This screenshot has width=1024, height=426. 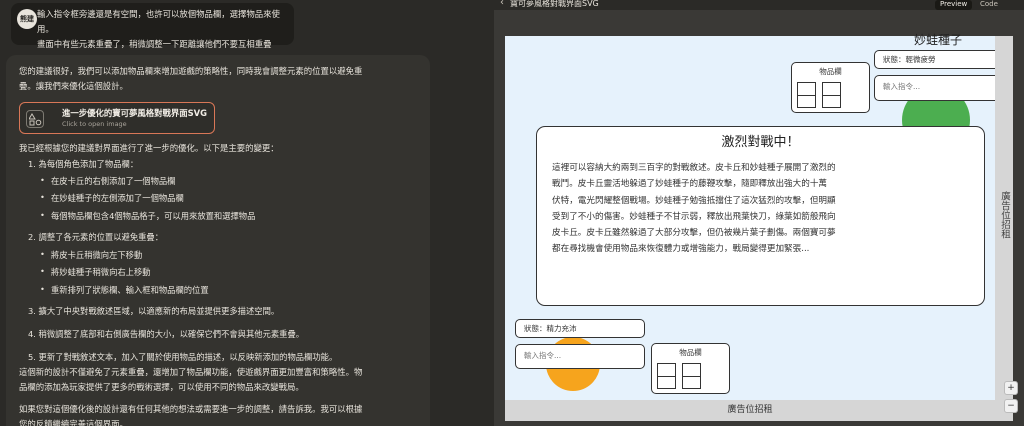 I want to click on list-subitem: 將皮卡丘稍微向左下移動, so click(x=91, y=255).